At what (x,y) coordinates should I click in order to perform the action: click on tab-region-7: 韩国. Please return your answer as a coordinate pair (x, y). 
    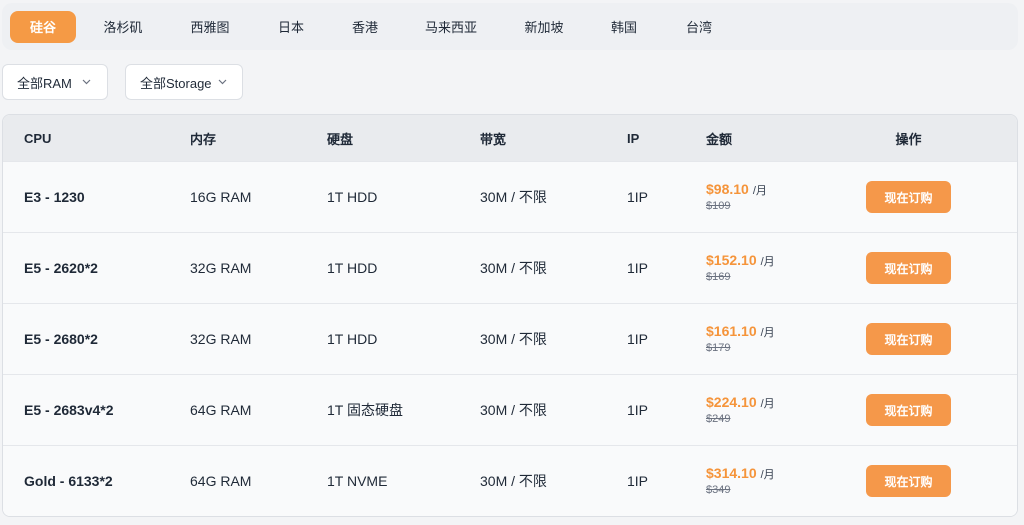
    Looking at the image, I should click on (624, 27).